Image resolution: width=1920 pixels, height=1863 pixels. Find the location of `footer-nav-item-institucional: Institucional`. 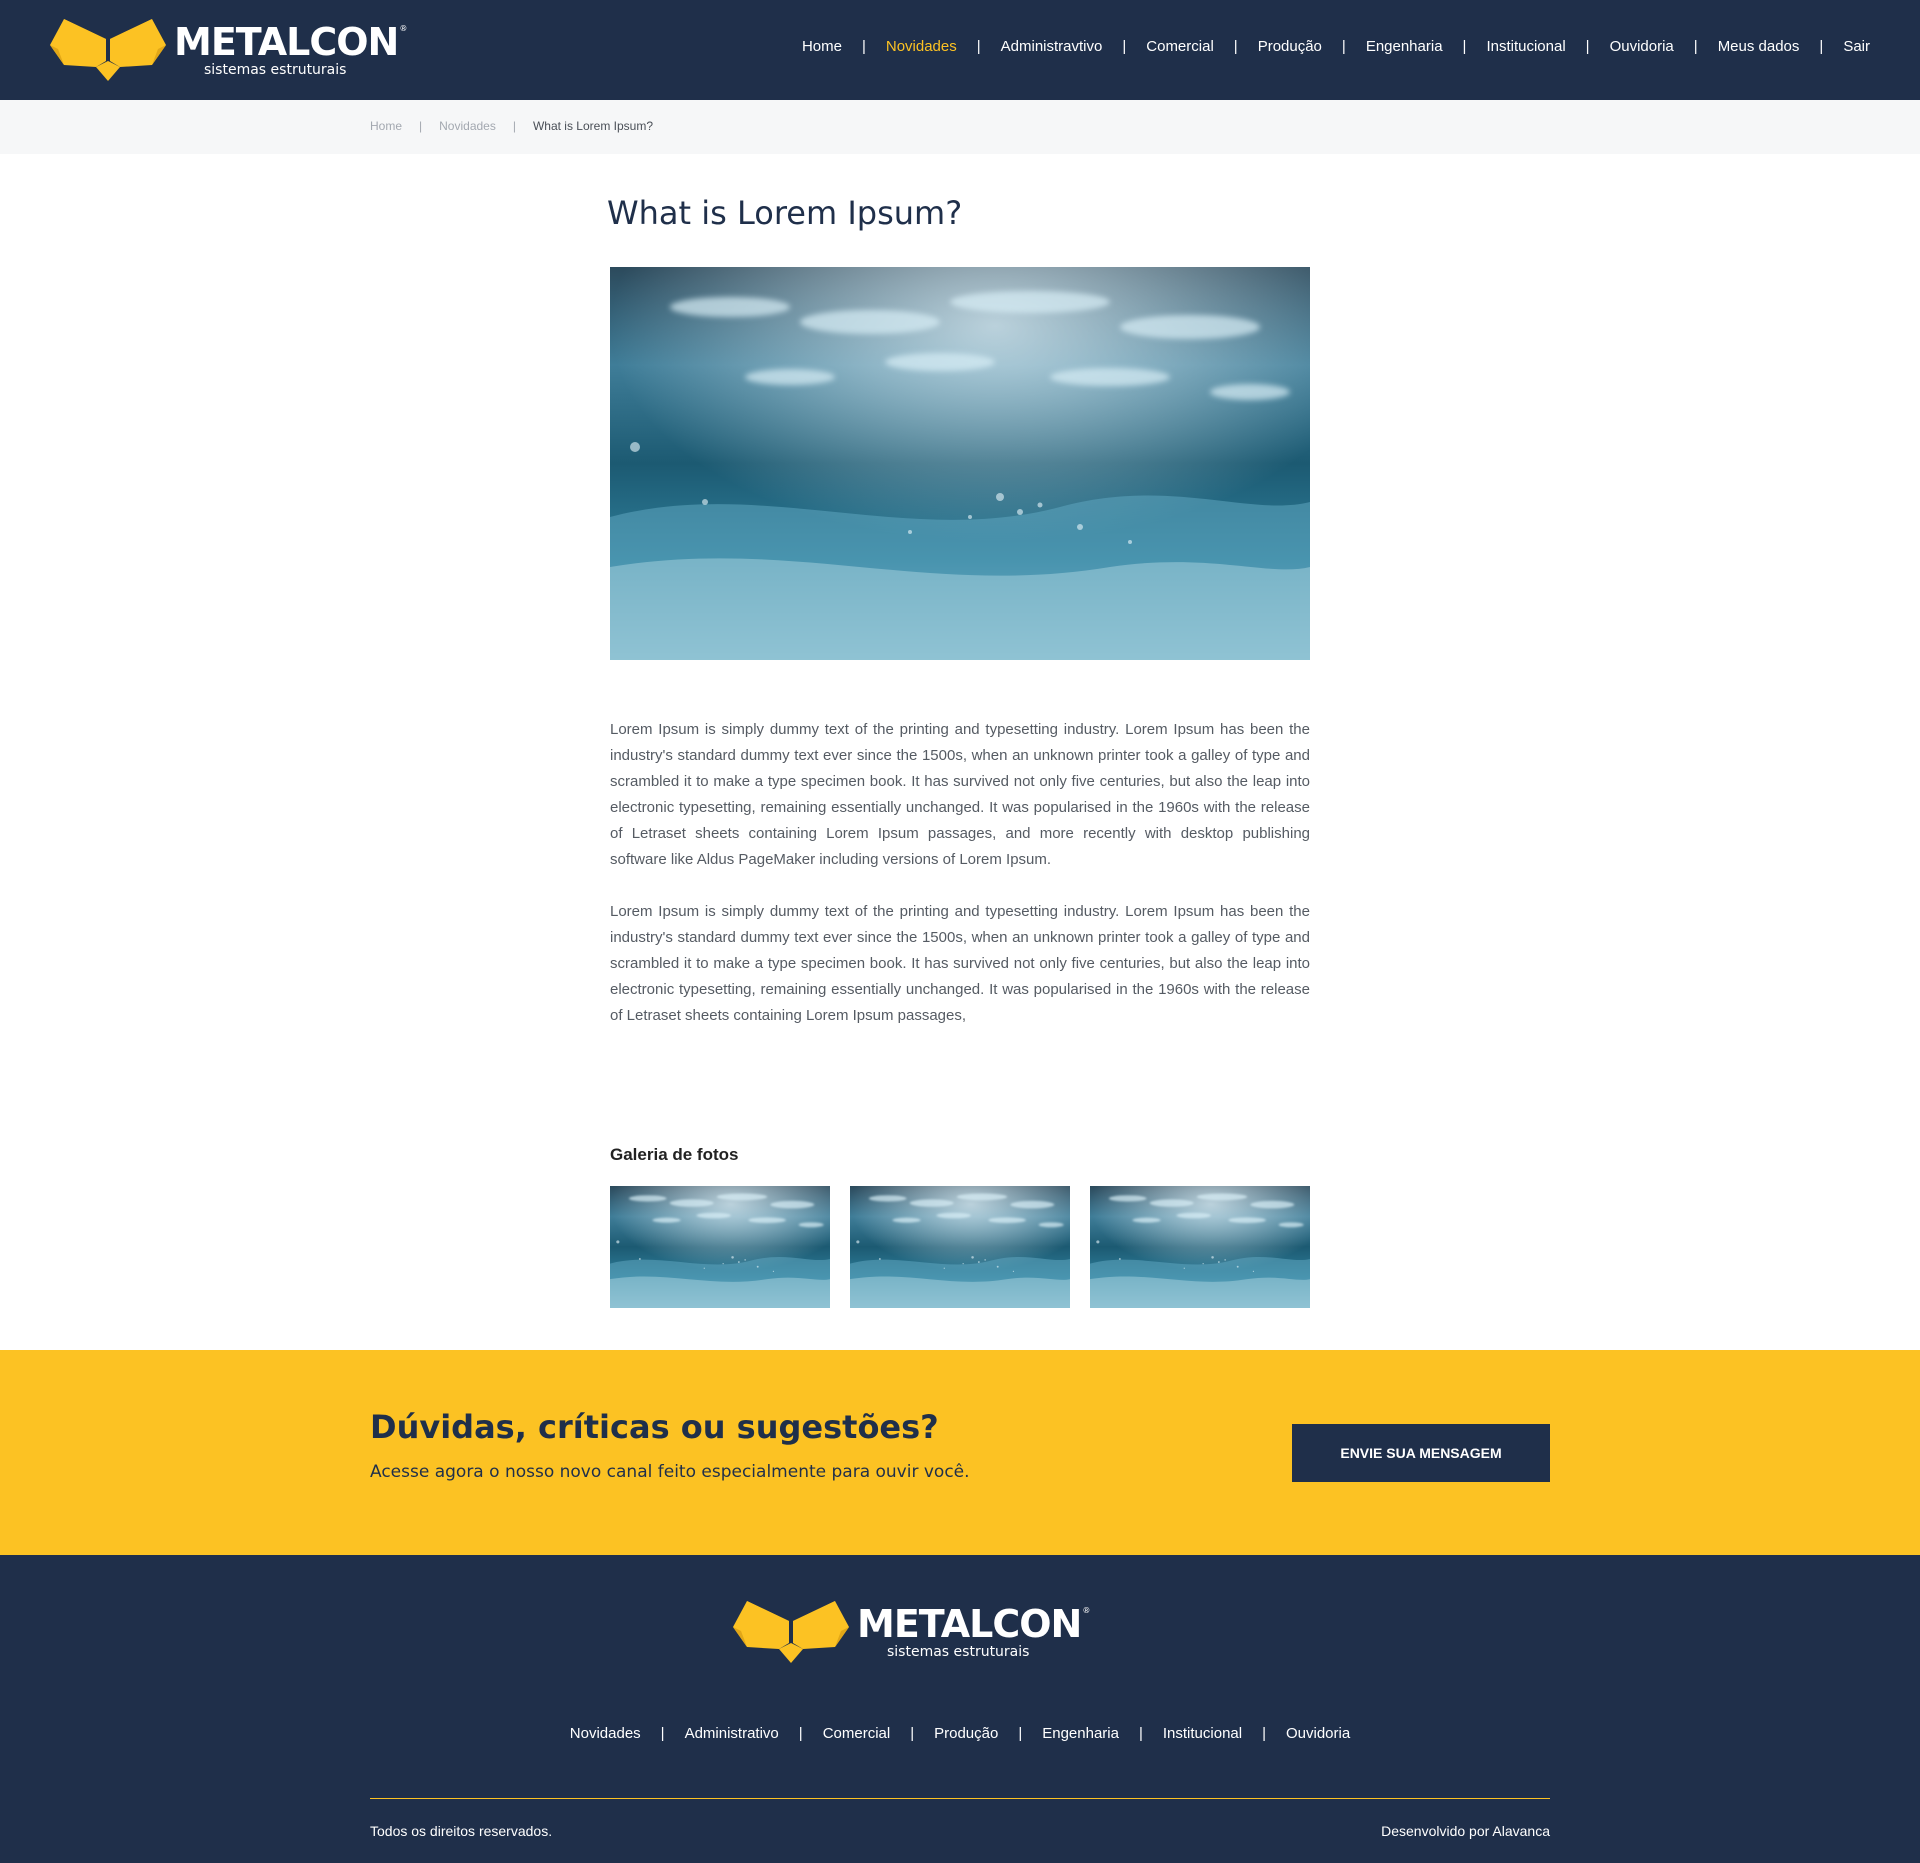

footer-nav-item-institucional: Institucional is located at coordinates (1202, 1733).